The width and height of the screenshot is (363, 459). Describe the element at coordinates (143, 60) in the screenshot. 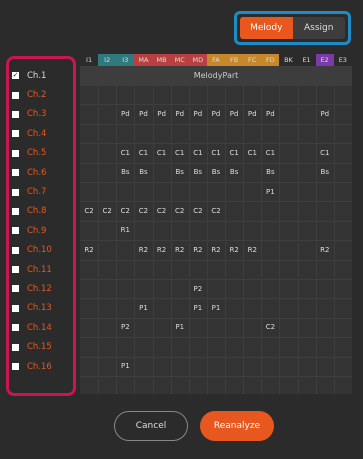

I see `column-header: MA` at that location.